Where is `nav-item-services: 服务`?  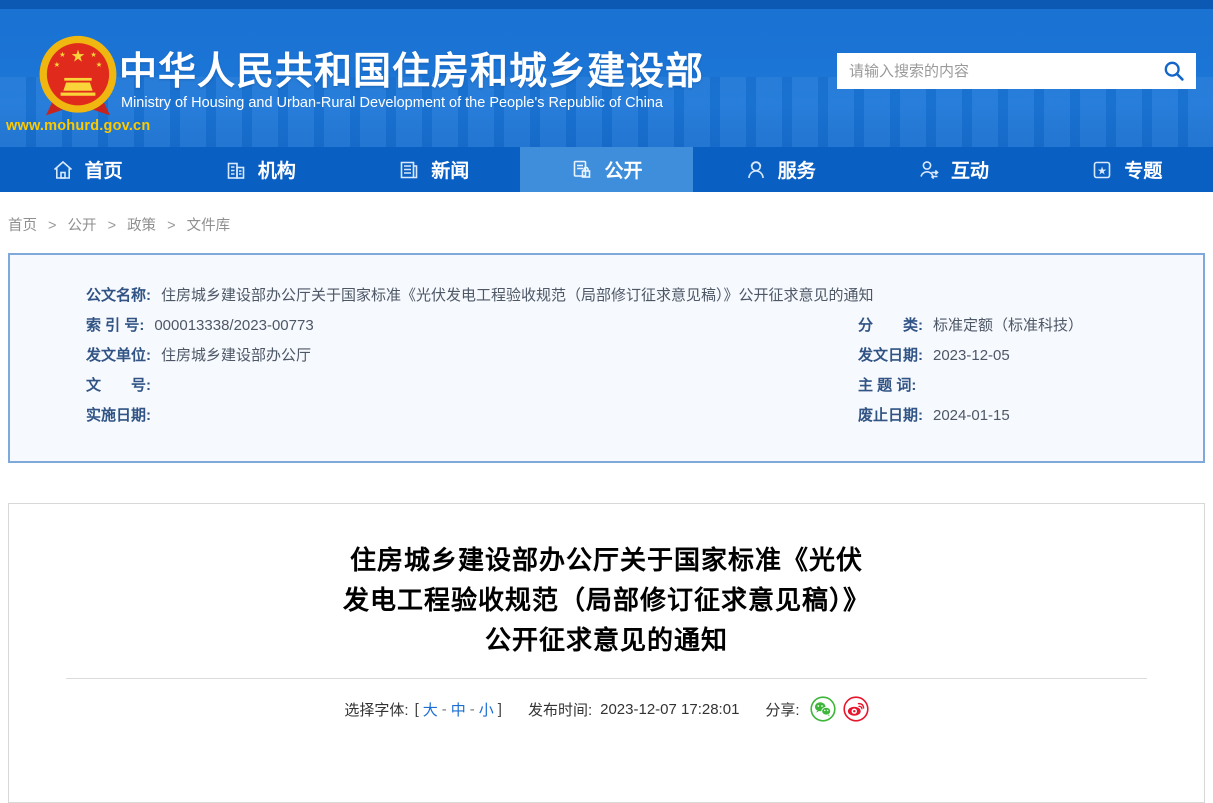
nav-item-services: 服务 is located at coordinates (779, 169).